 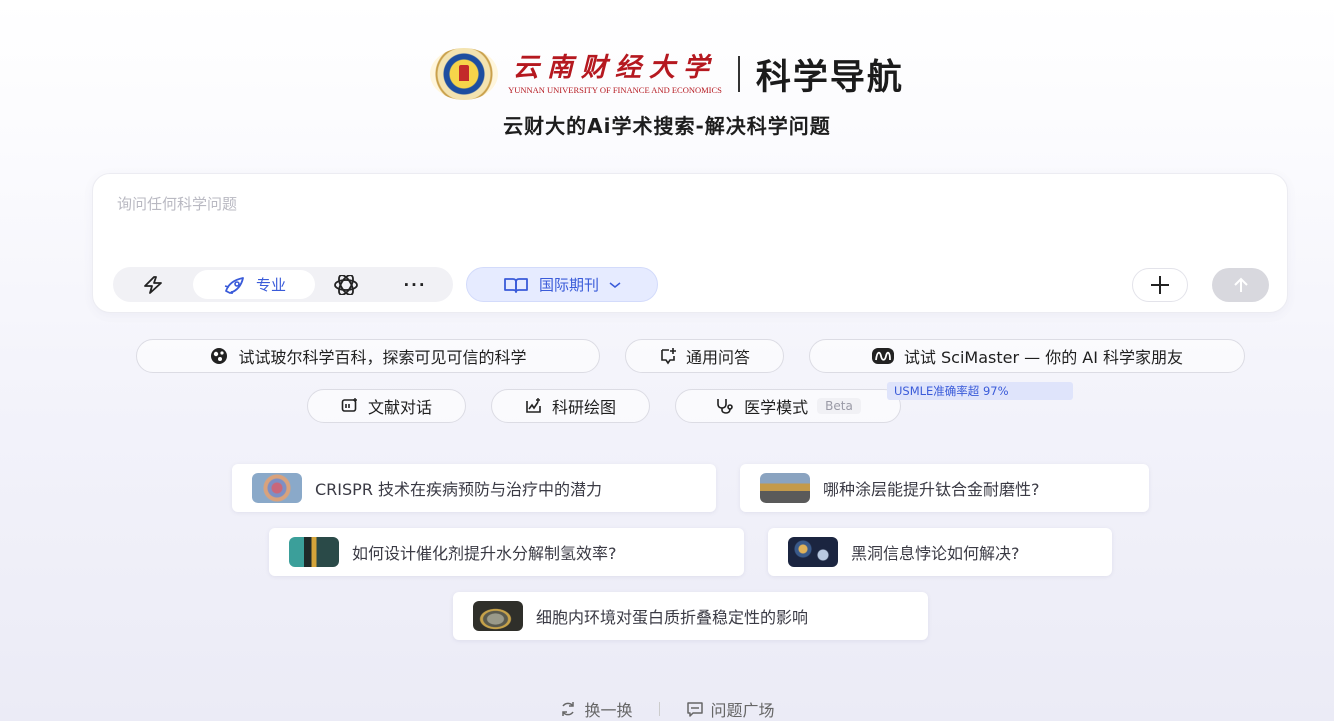 What do you see at coordinates (813, 552) in the screenshot?
I see `blackhole-thumbnail` at bounding box center [813, 552].